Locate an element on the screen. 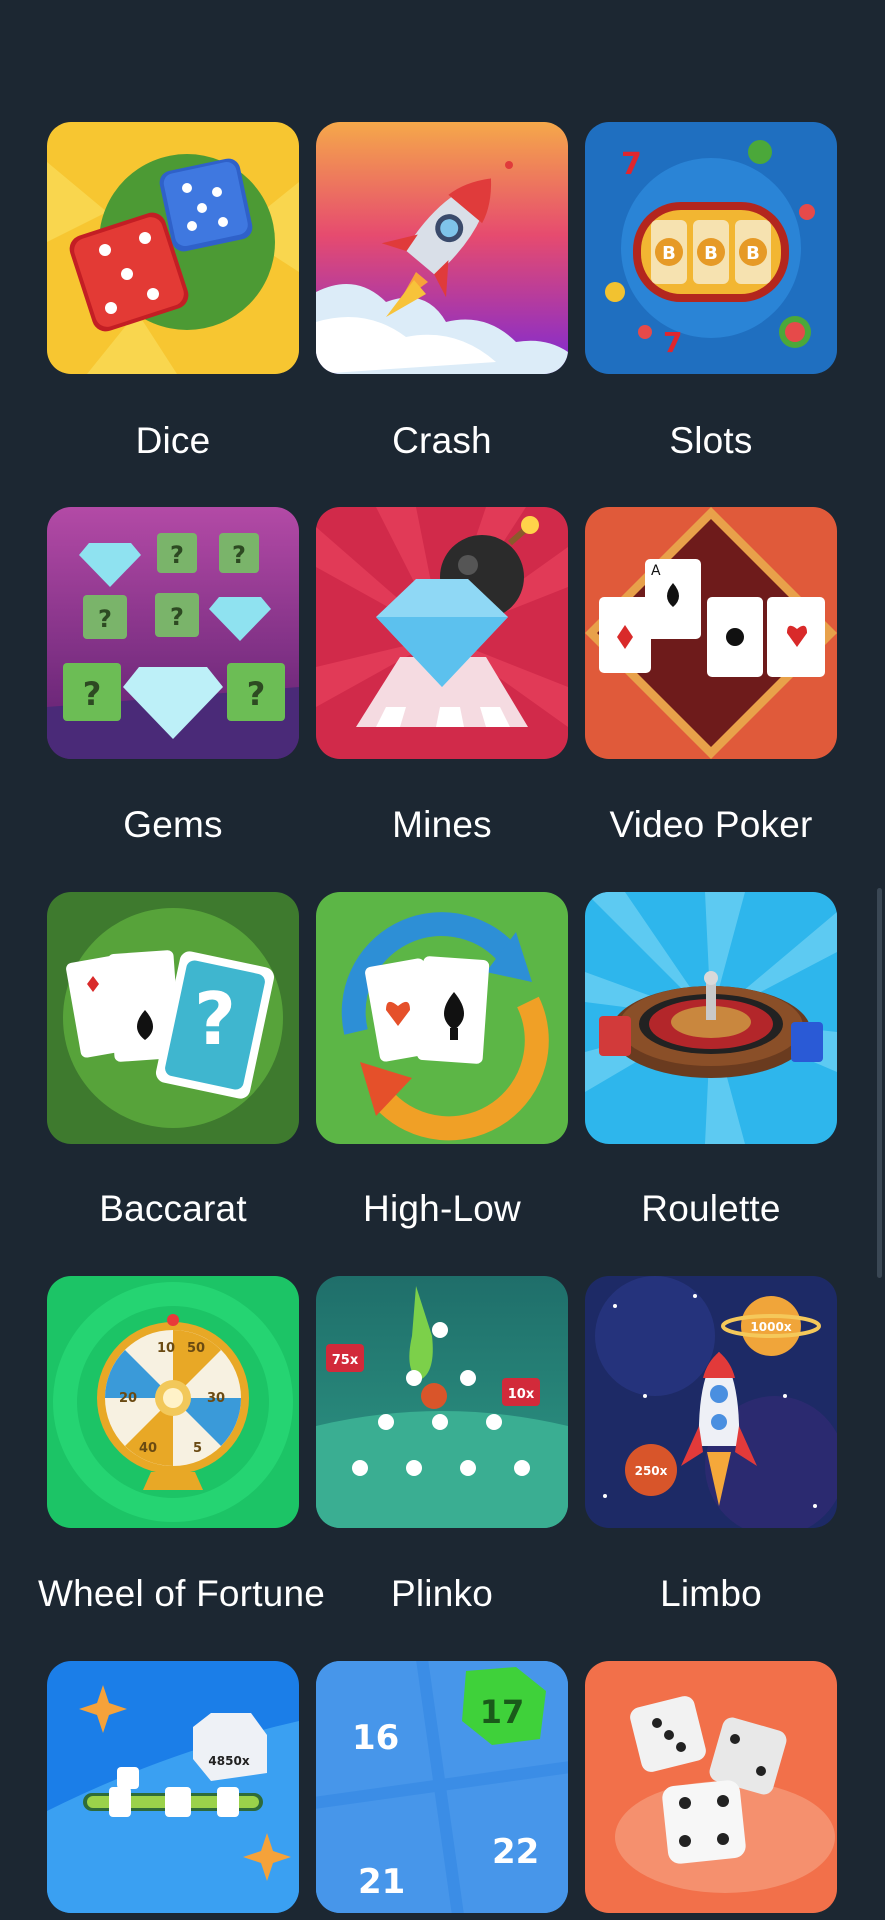  mines-game-tile is located at coordinates (442, 633).